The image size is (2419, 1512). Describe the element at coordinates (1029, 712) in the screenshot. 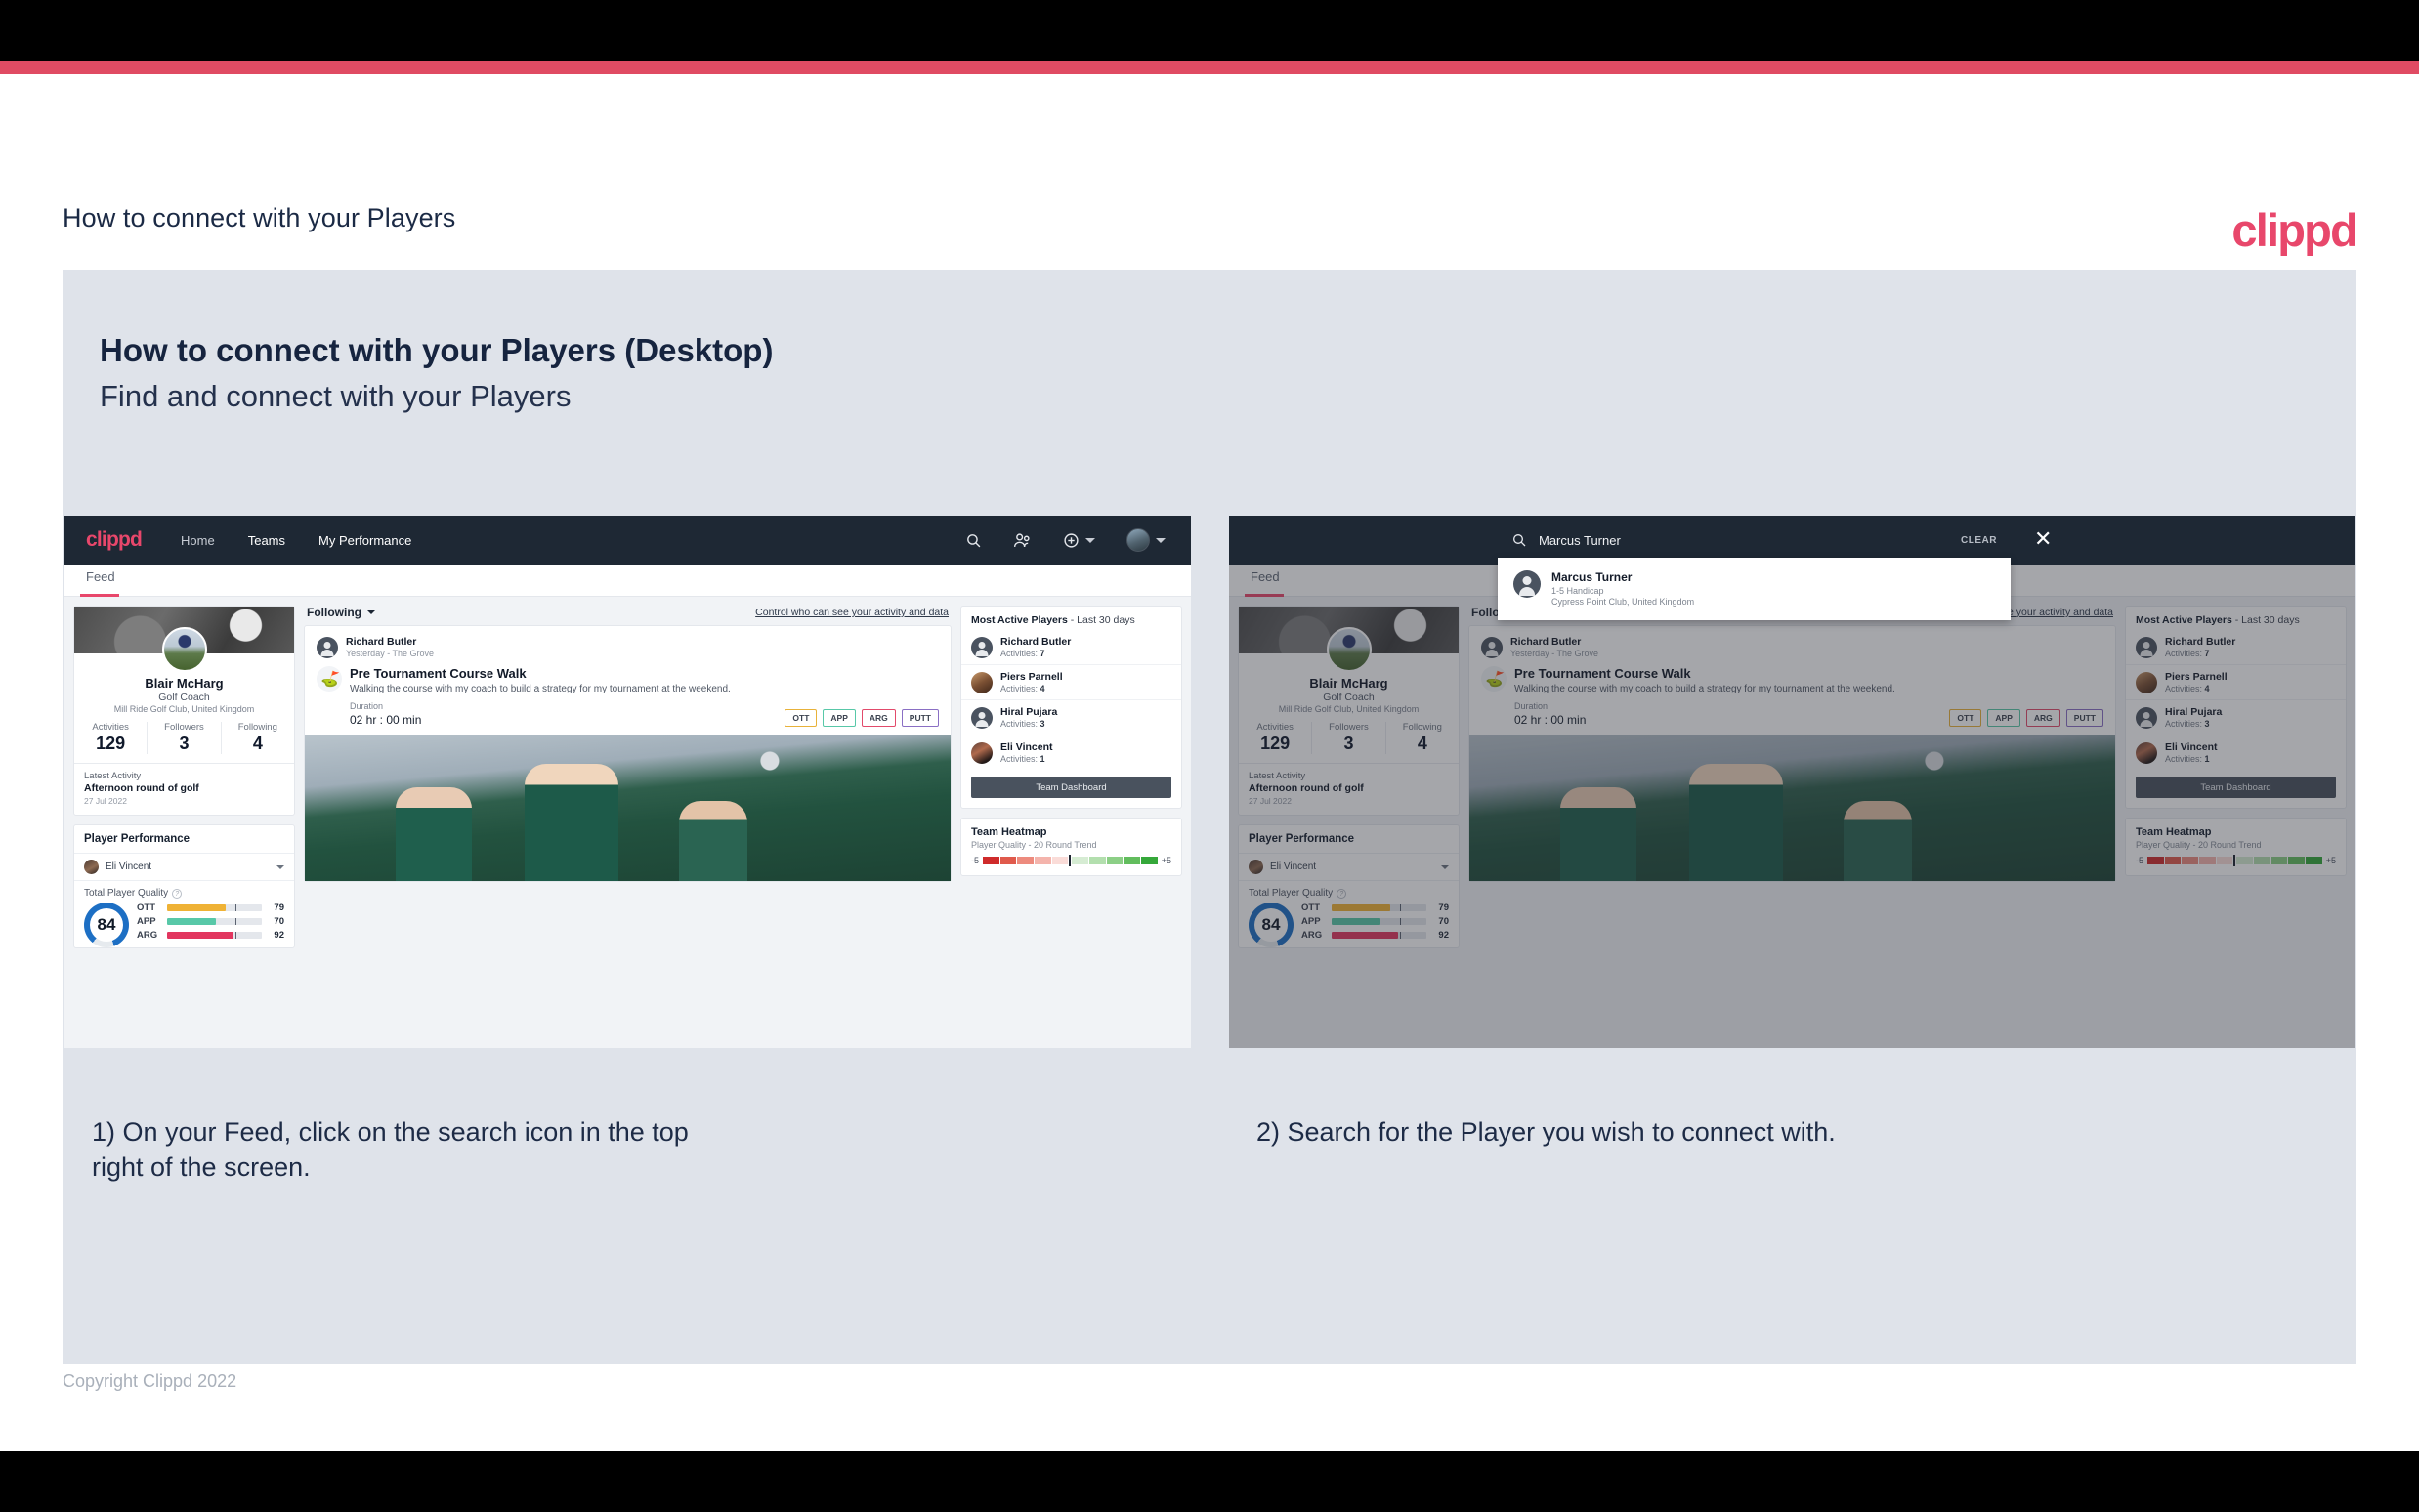

I see `player-name: Hiral Pujara` at that location.